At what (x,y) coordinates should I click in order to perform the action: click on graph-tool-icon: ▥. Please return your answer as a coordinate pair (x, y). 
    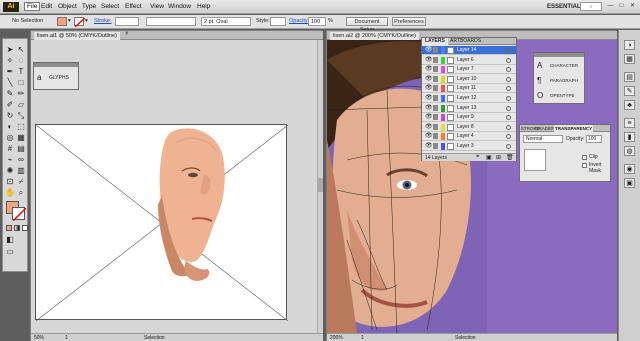
    Looking at the image, I should click on (21, 171).